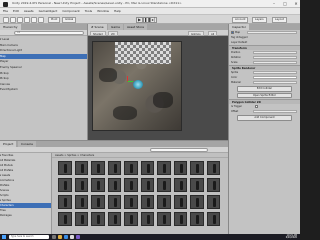 This screenshot has width=320, height=240. I want to click on scale-tool-icon, so click(27, 19).